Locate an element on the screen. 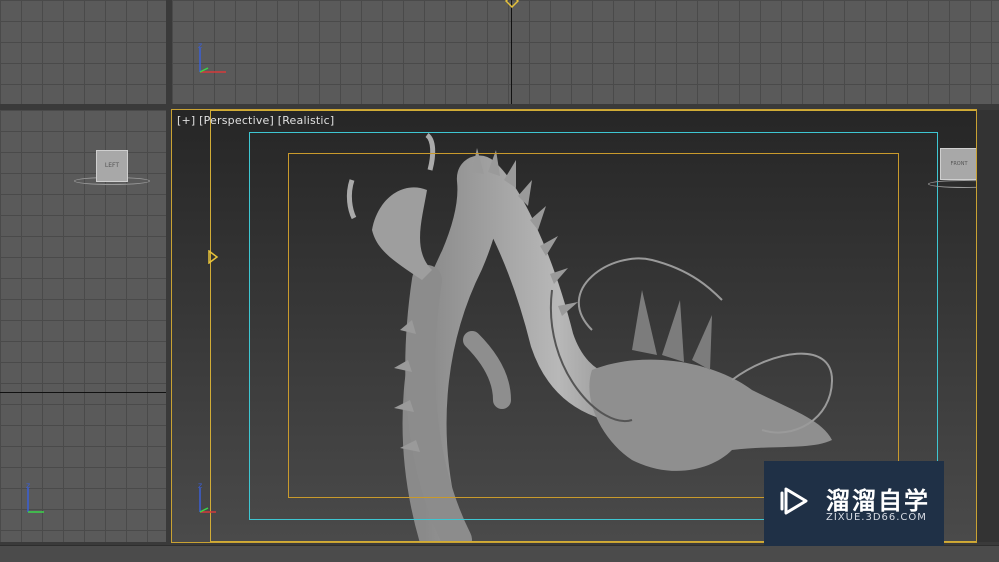  viewcube: FRONT is located at coordinates (958, 164).